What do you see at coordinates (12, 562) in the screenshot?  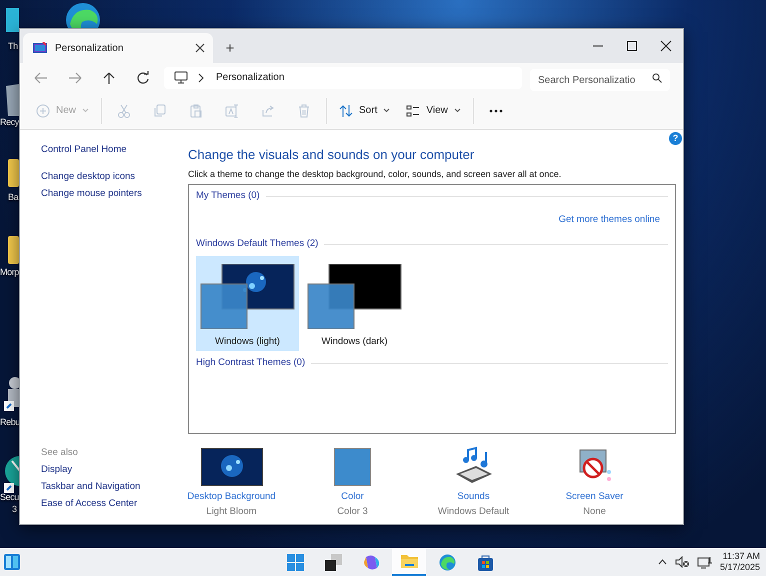 I see `widgets-icon` at bounding box center [12, 562].